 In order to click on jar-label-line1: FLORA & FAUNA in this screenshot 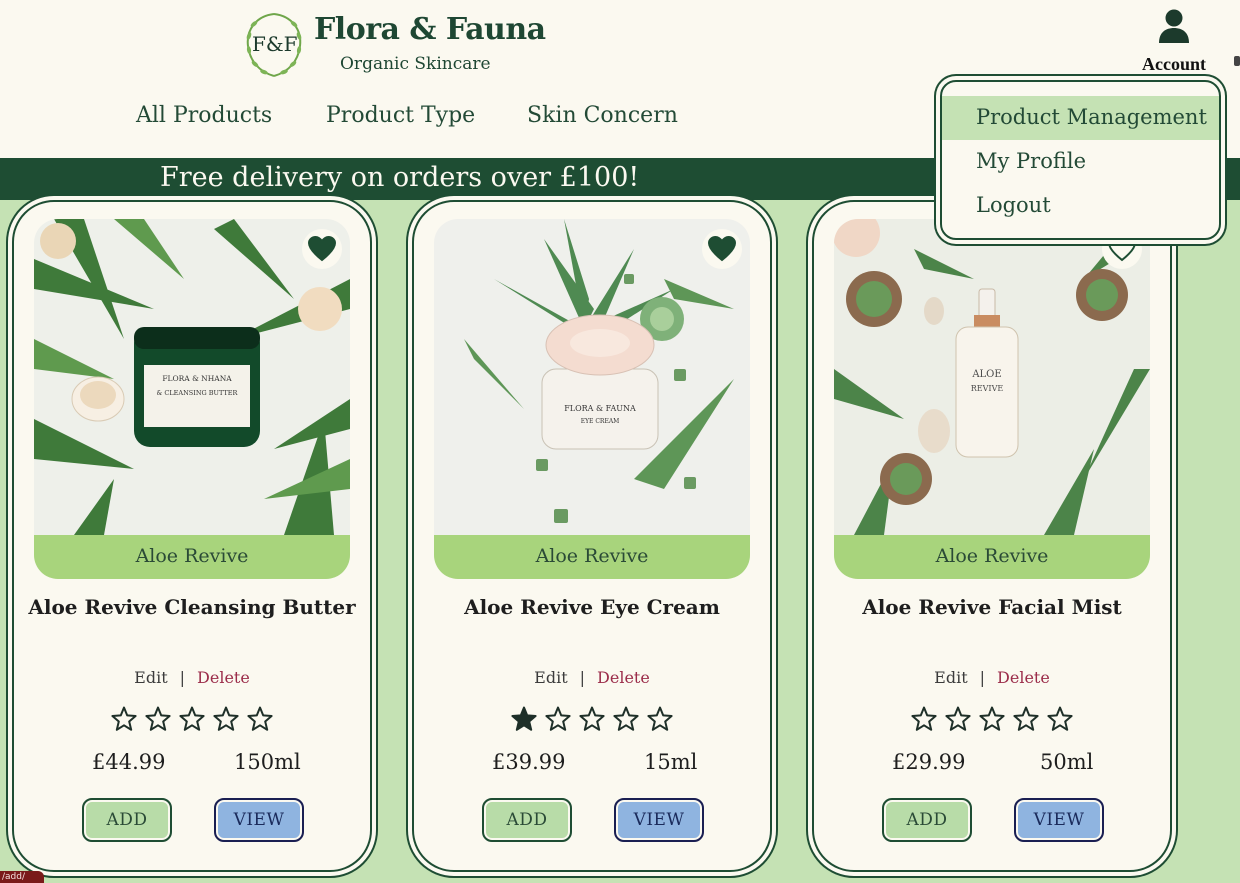, I will do `click(600, 408)`.